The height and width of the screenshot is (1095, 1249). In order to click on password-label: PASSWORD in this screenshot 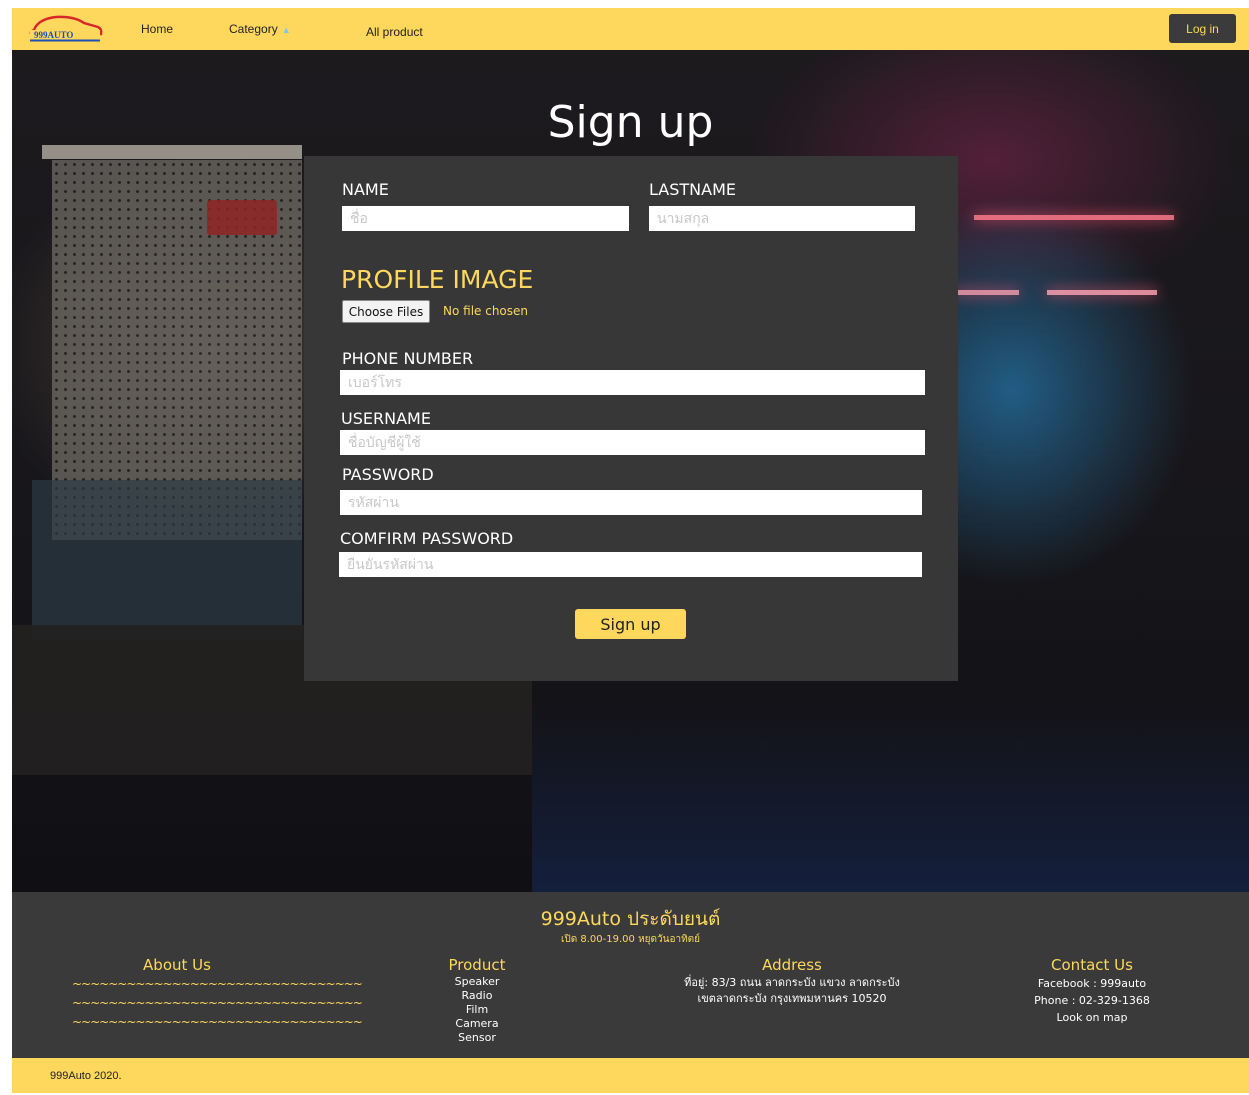, I will do `click(388, 474)`.